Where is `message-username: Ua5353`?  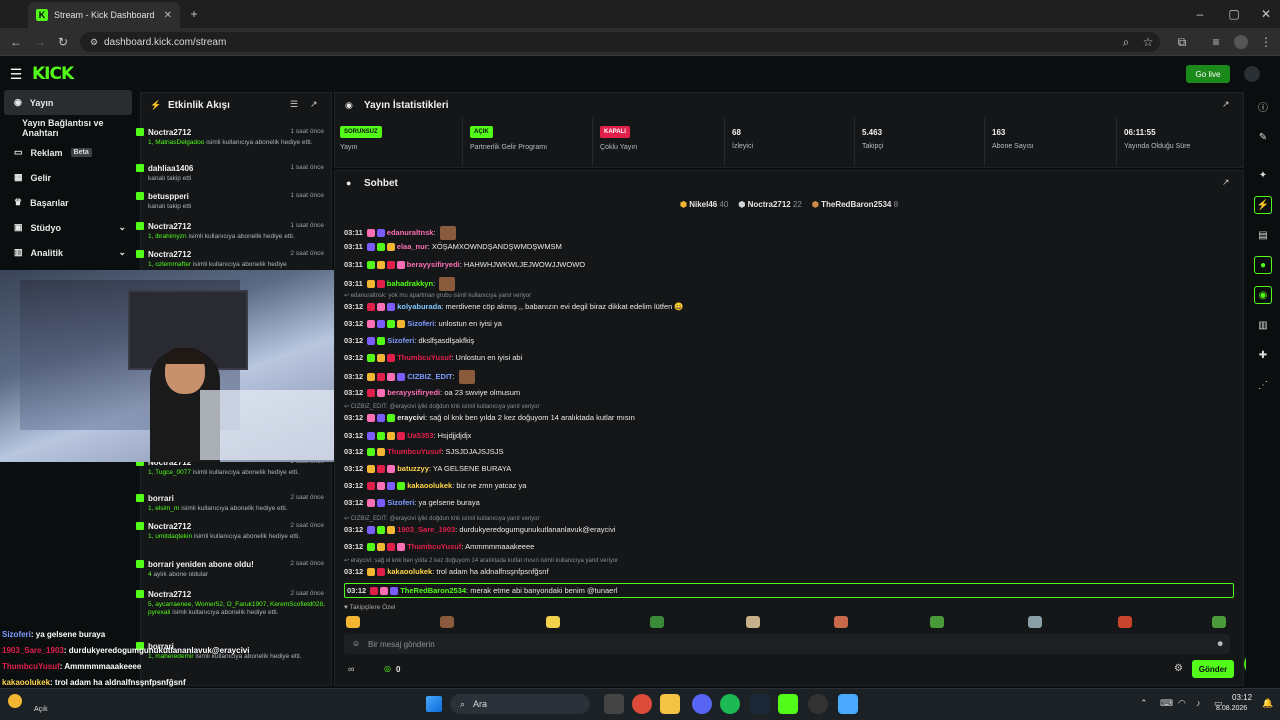 message-username: Ua5353 is located at coordinates (420, 435).